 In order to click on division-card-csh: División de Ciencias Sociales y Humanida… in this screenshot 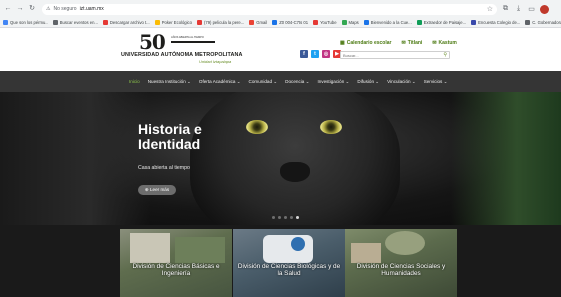, I will do `click(401, 263)`.